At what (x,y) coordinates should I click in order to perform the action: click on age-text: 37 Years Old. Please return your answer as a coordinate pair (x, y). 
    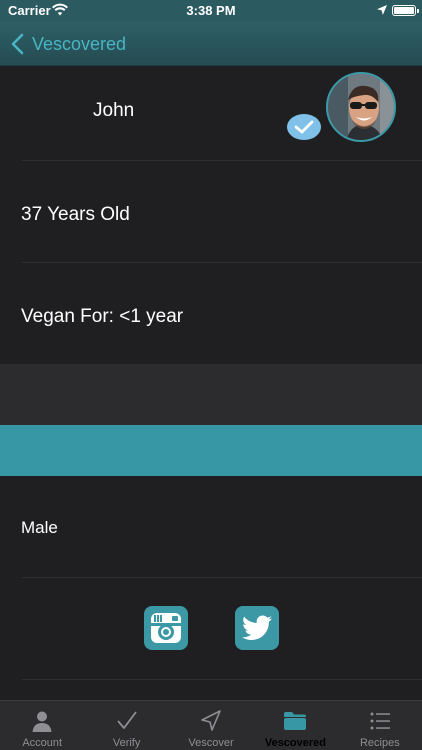
    Looking at the image, I should click on (75, 214).